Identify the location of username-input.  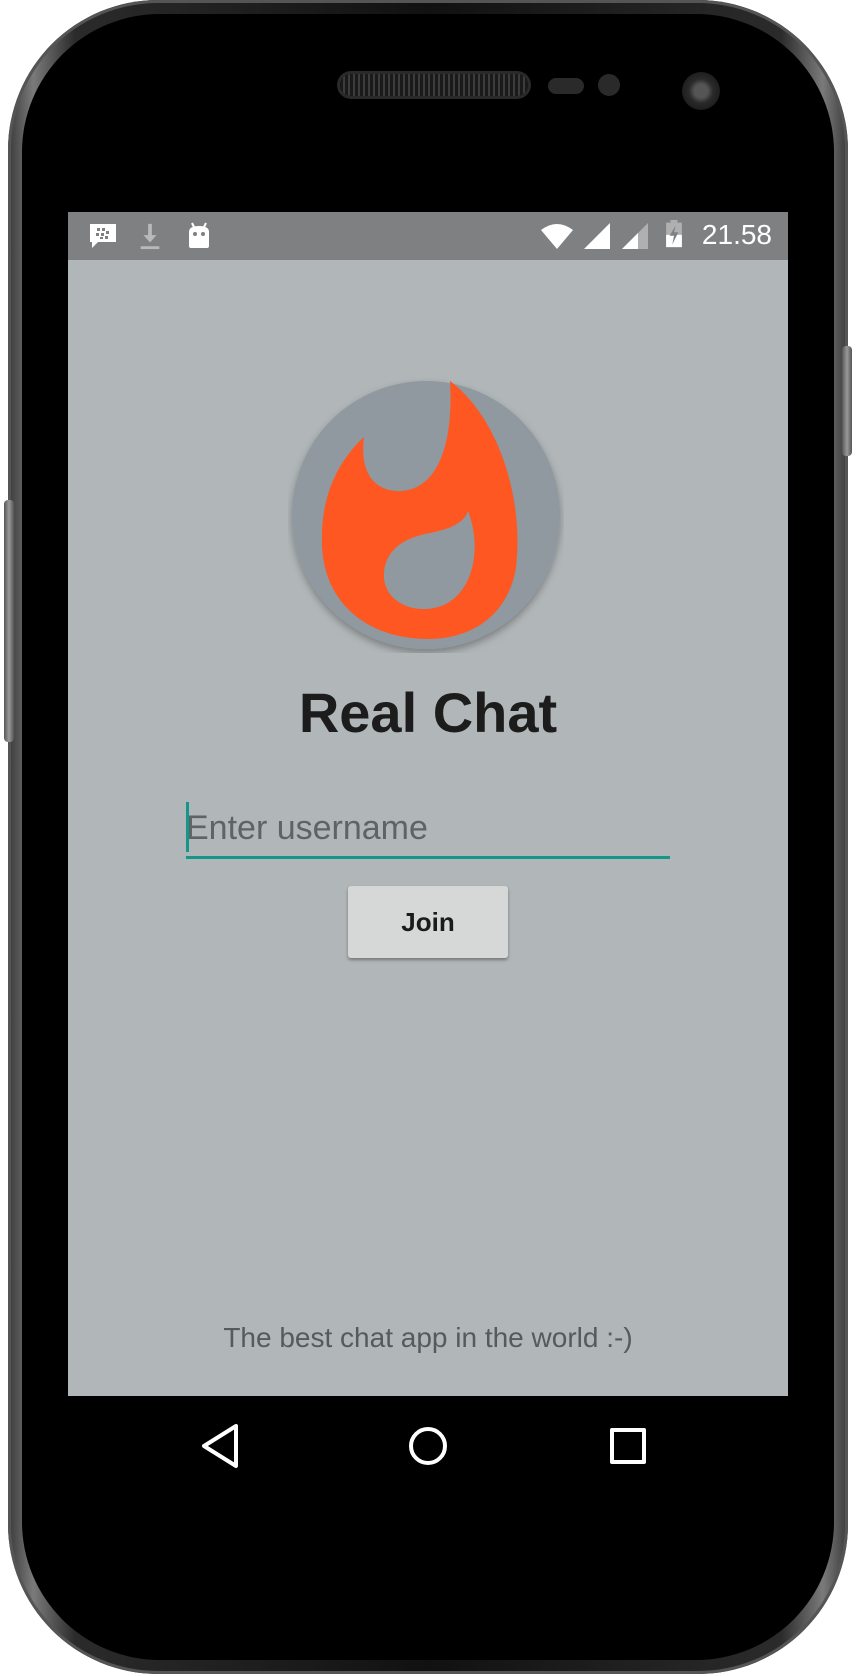
(428, 829).